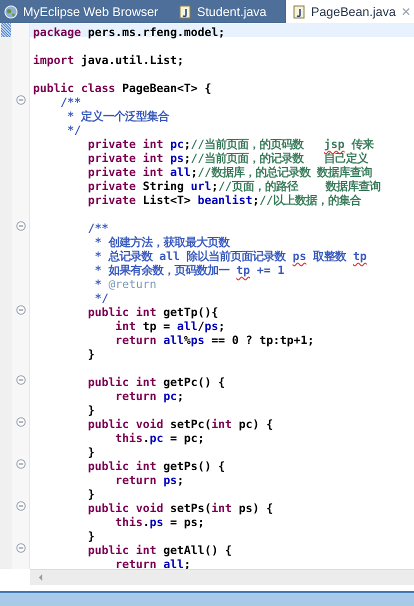 The image size is (414, 606). What do you see at coordinates (156, 382) in the screenshot?
I see `code-line: public int getPc() {` at bounding box center [156, 382].